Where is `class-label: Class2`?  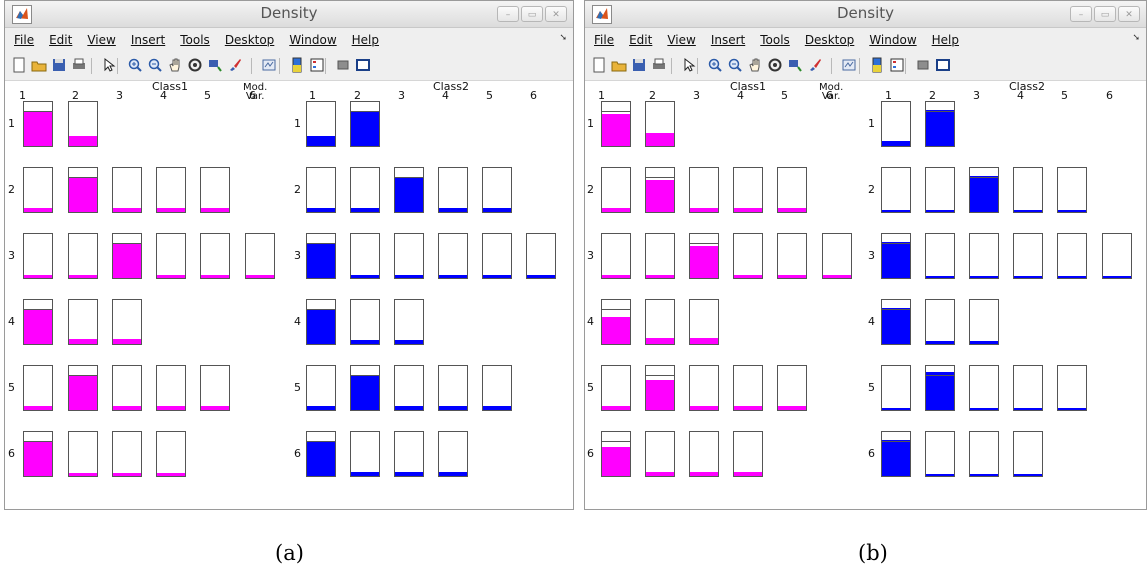
class-label: Class2 is located at coordinates (451, 86).